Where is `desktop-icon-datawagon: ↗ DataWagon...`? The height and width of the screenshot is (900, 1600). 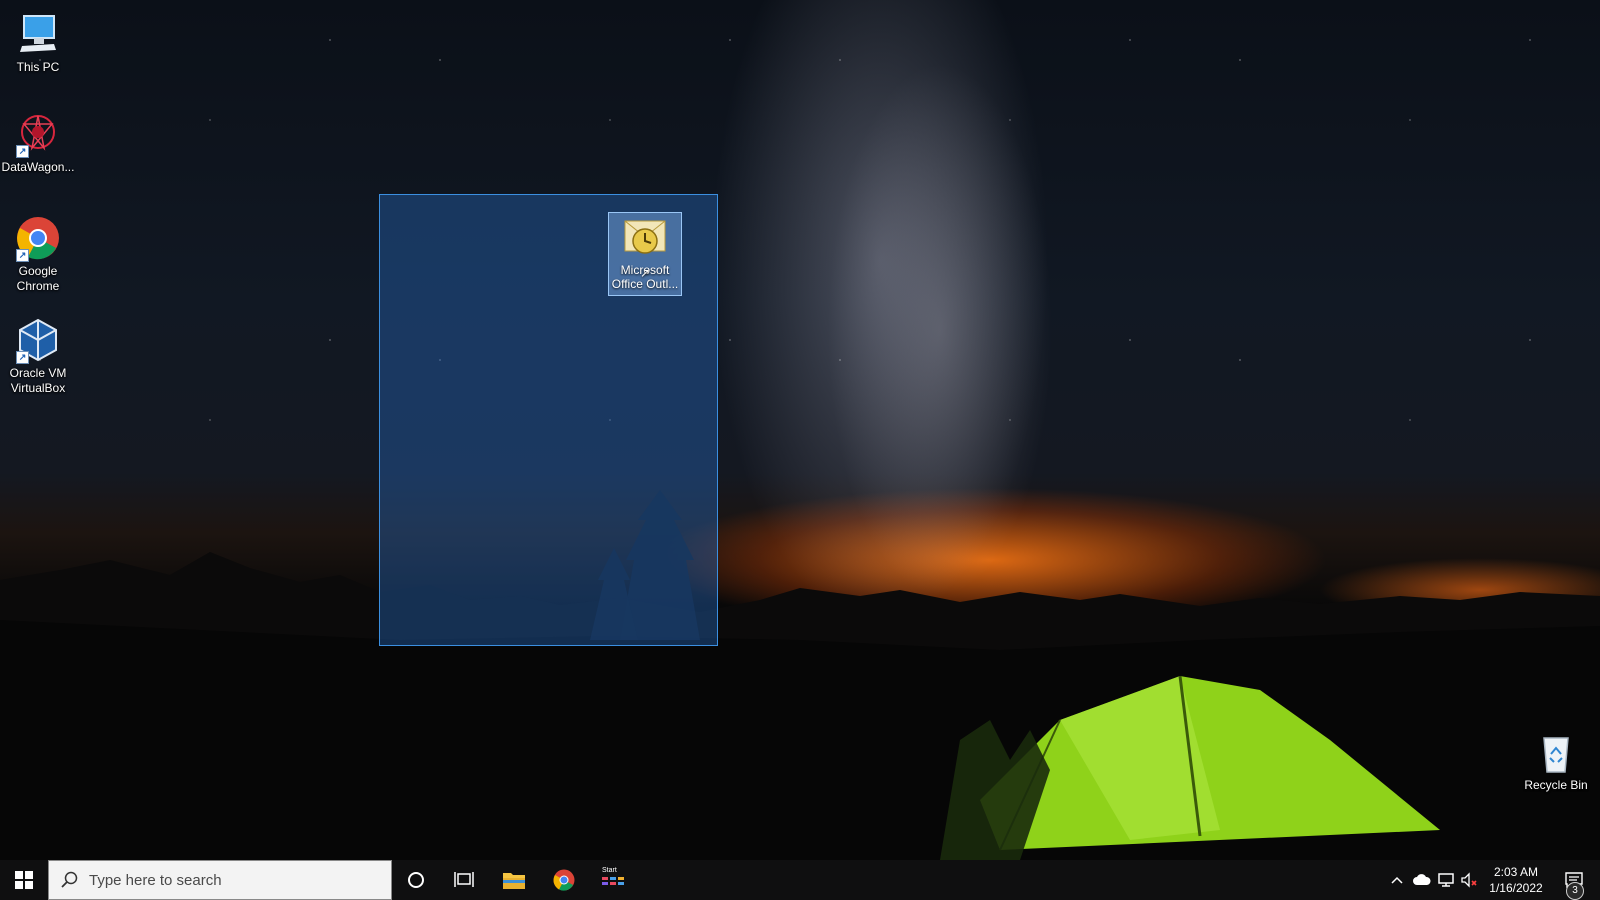
desktop-icon-datawagon: ↗ DataWagon... is located at coordinates (38, 142).